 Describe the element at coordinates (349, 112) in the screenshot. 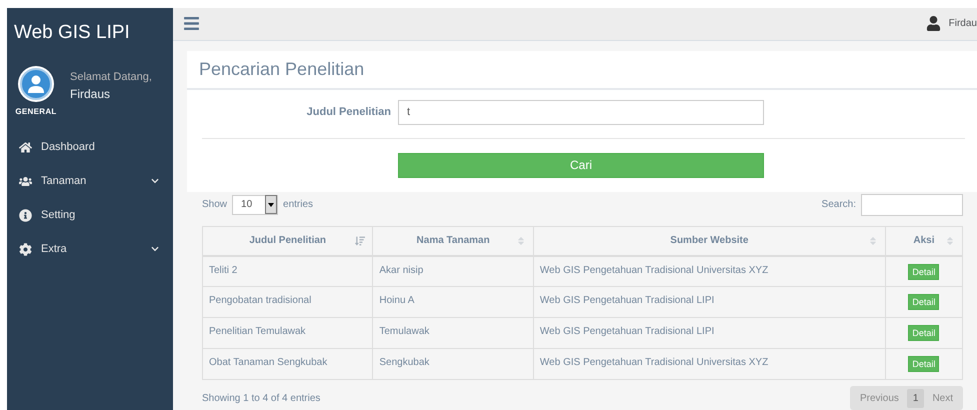

I see `field-label: Judul Penelitian` at that location.